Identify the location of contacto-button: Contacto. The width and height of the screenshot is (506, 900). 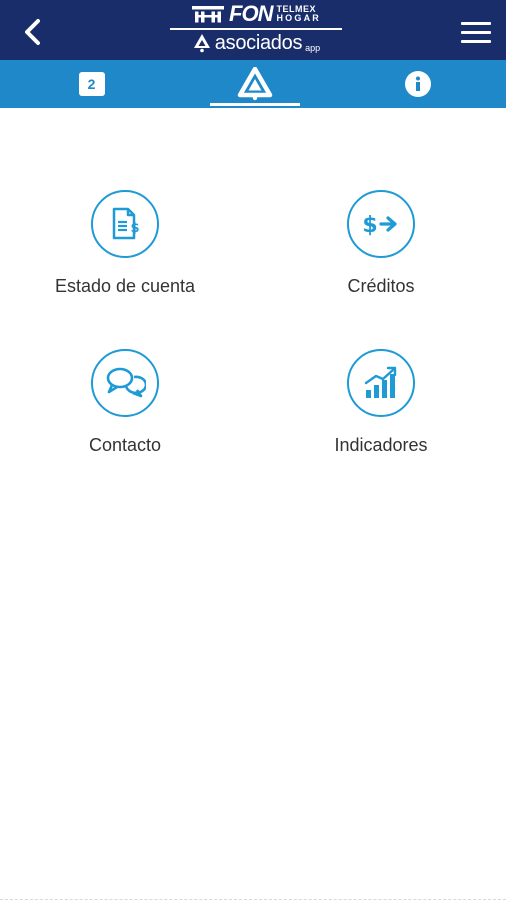
(125, 402).